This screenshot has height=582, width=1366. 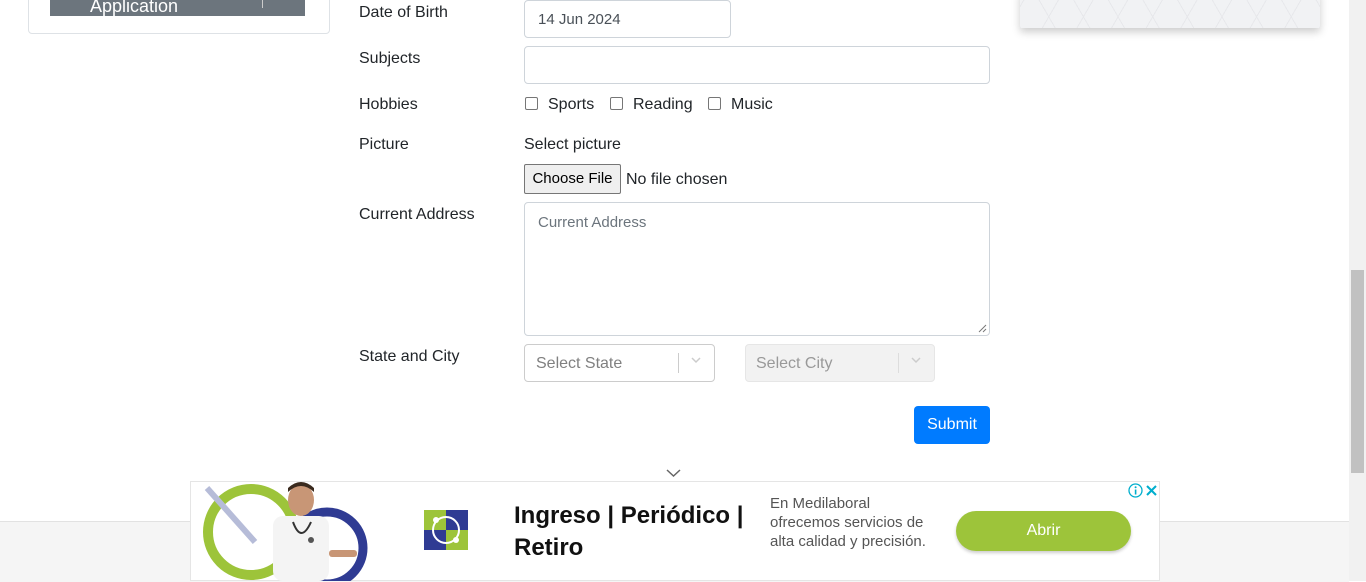 I want to click on subjects-input, so click(x=757, y=65).